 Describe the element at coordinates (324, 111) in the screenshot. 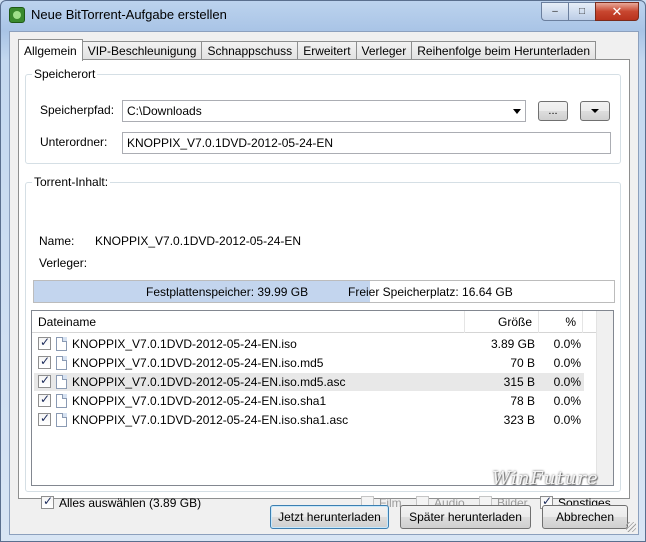

I see `speicherpfad-combobox: C:\Downloads` at that location.